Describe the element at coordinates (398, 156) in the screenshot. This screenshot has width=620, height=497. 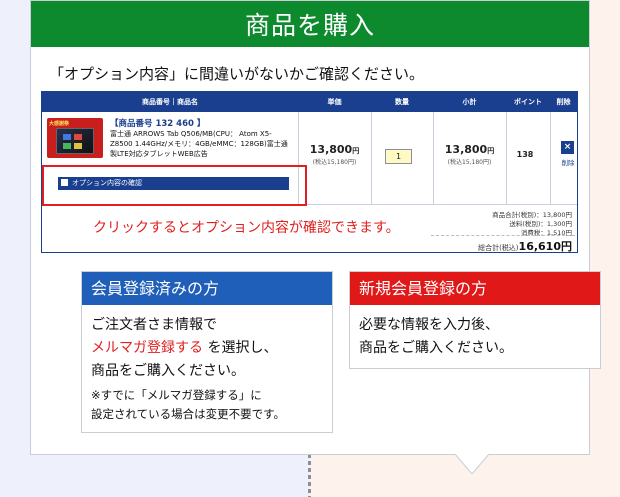
I see `quantity-input: 1` at that location.